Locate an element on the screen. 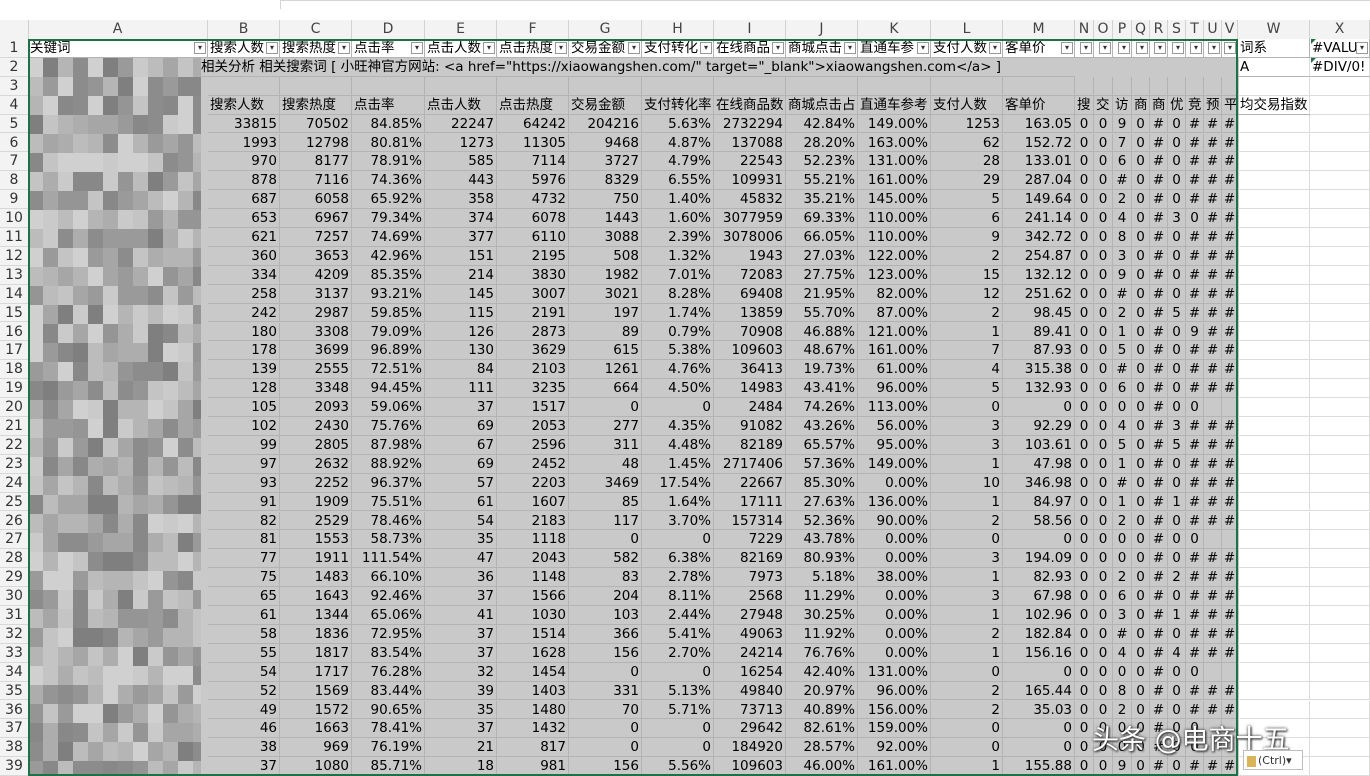  data-cell: 52.36% is located at coordinates (822, 521).